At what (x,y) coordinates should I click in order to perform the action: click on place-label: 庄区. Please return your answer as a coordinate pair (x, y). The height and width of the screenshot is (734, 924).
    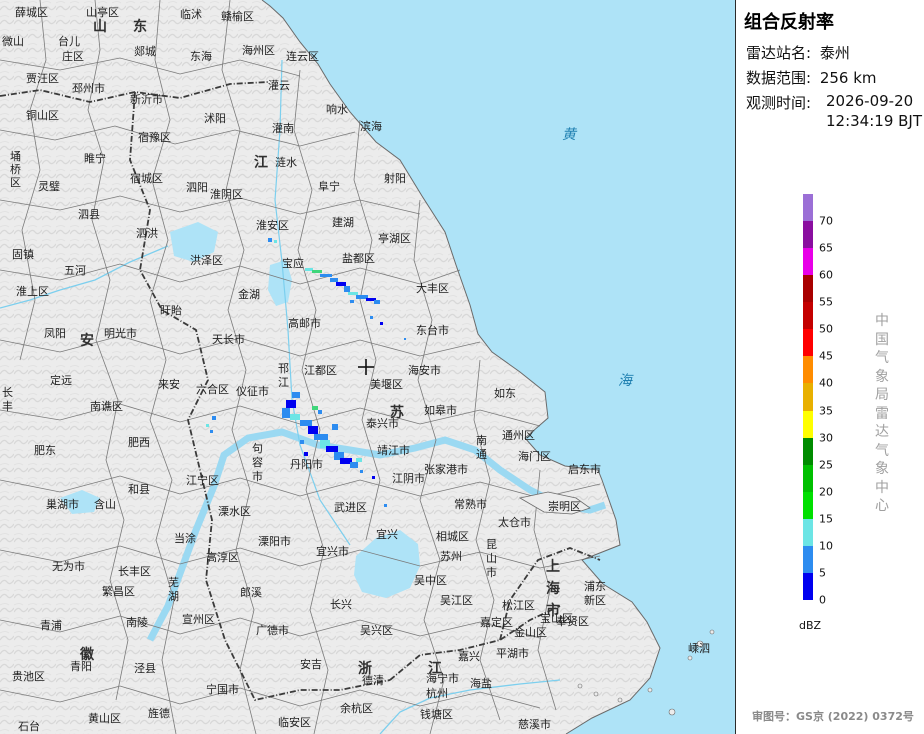
    Looking at the image, I should click on (73, 56).